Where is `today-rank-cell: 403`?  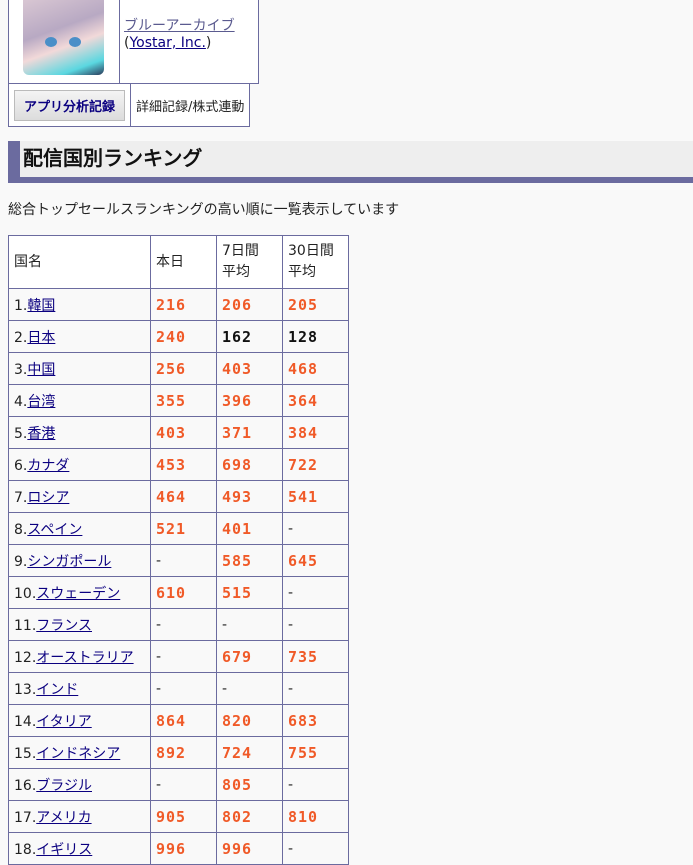 today-rank-cell: 403 is located at coordinates (183, 432).